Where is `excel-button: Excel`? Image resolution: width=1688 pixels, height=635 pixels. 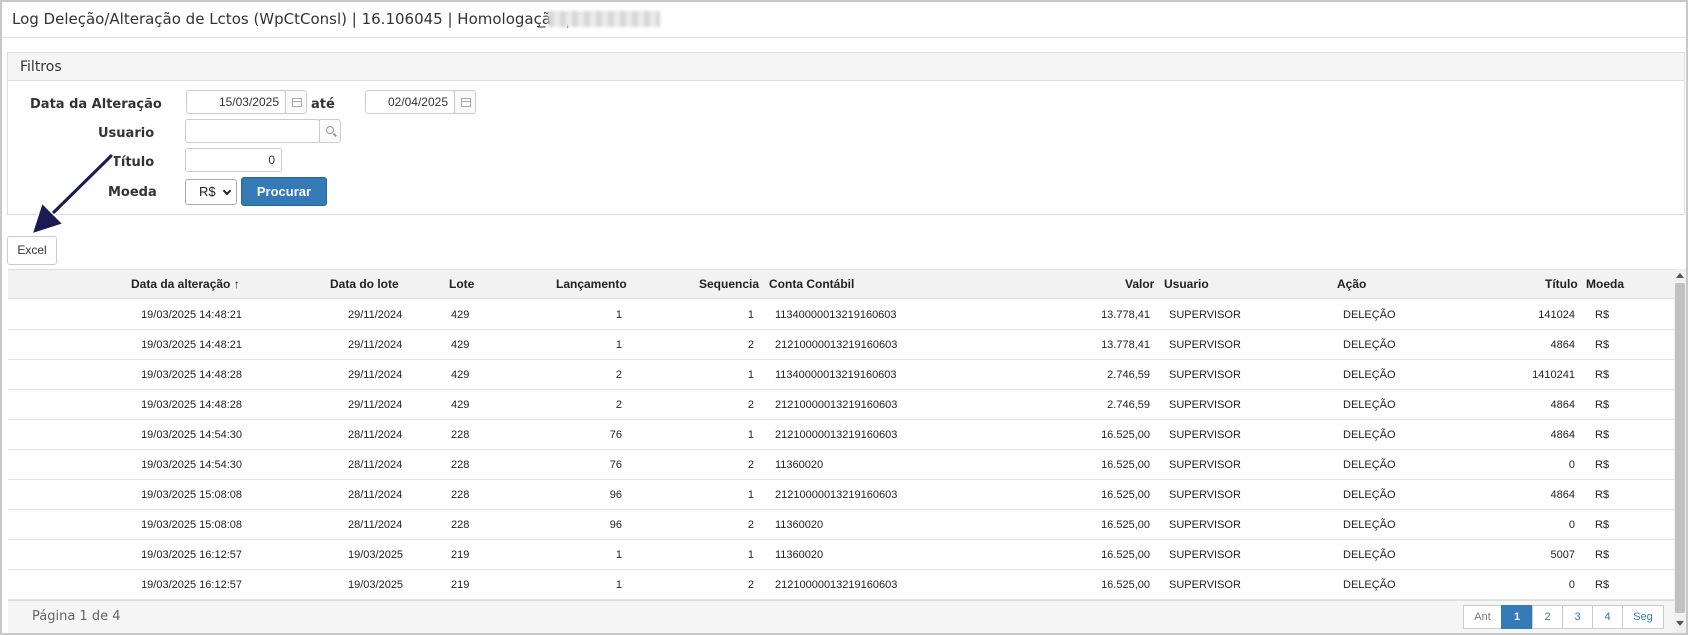 excel-button: Excel is located at coordinates (32, 250).